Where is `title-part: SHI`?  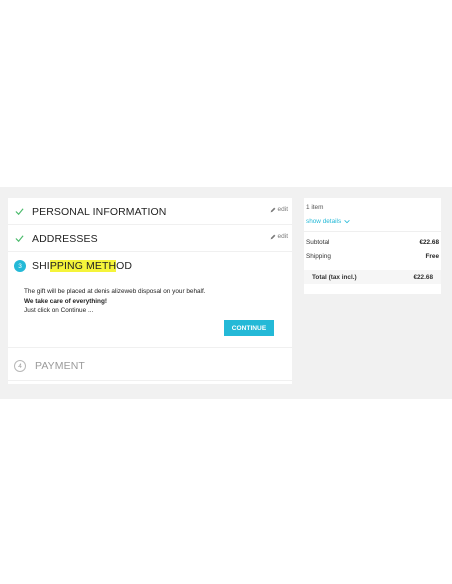 title-part: SHI is located at coordinates (41, 266).